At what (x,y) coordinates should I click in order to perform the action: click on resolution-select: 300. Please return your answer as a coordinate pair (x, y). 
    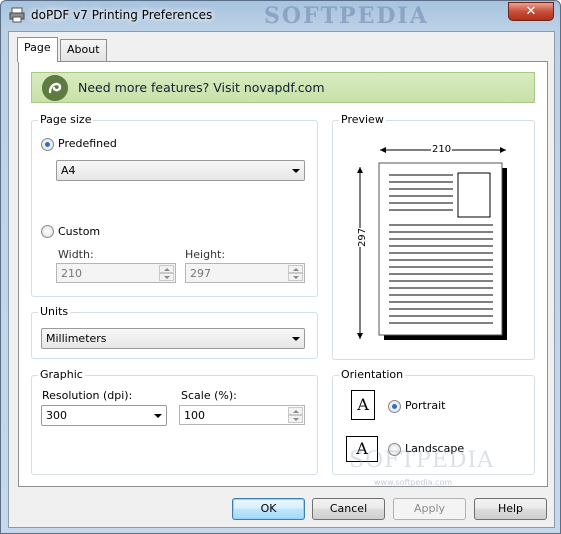
    Looking at the image, I should click on (104, 415).